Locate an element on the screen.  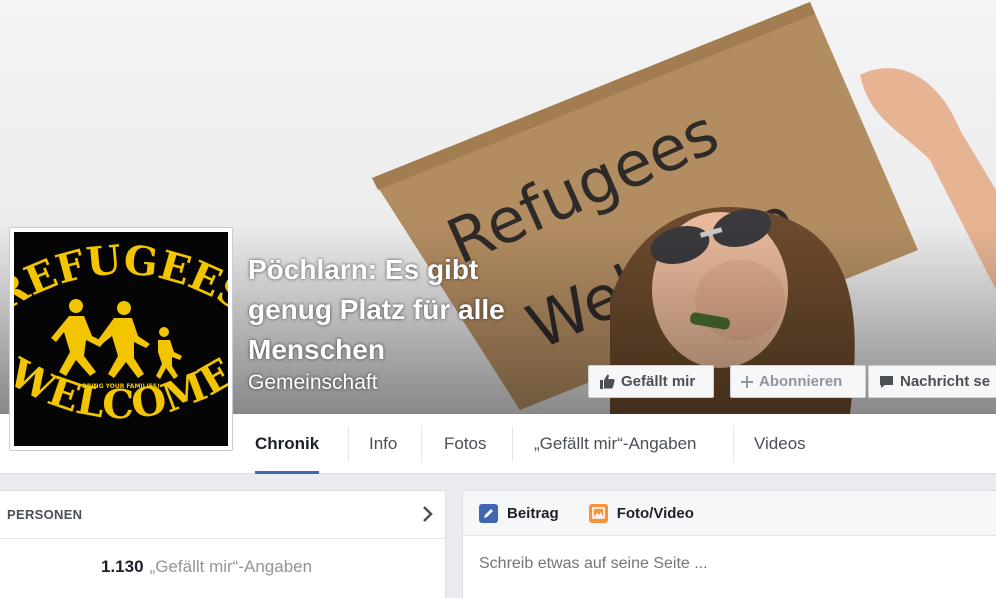
message-button: Nachricht se is located at coordinates (932, 381).